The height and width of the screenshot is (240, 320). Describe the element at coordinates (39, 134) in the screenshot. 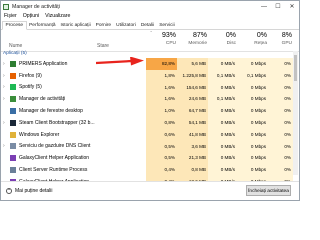

I see `process-name: Windows Explorer` at that location.